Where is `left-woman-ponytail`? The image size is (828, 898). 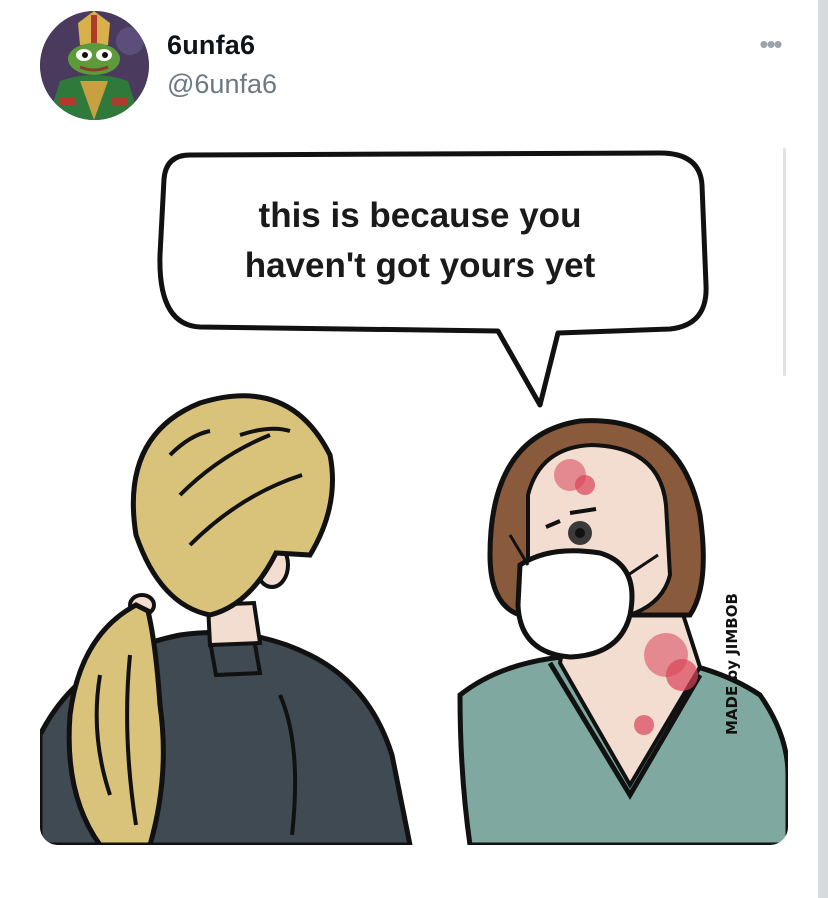
left-woman-ponytail is located at coordinates (116, 723).